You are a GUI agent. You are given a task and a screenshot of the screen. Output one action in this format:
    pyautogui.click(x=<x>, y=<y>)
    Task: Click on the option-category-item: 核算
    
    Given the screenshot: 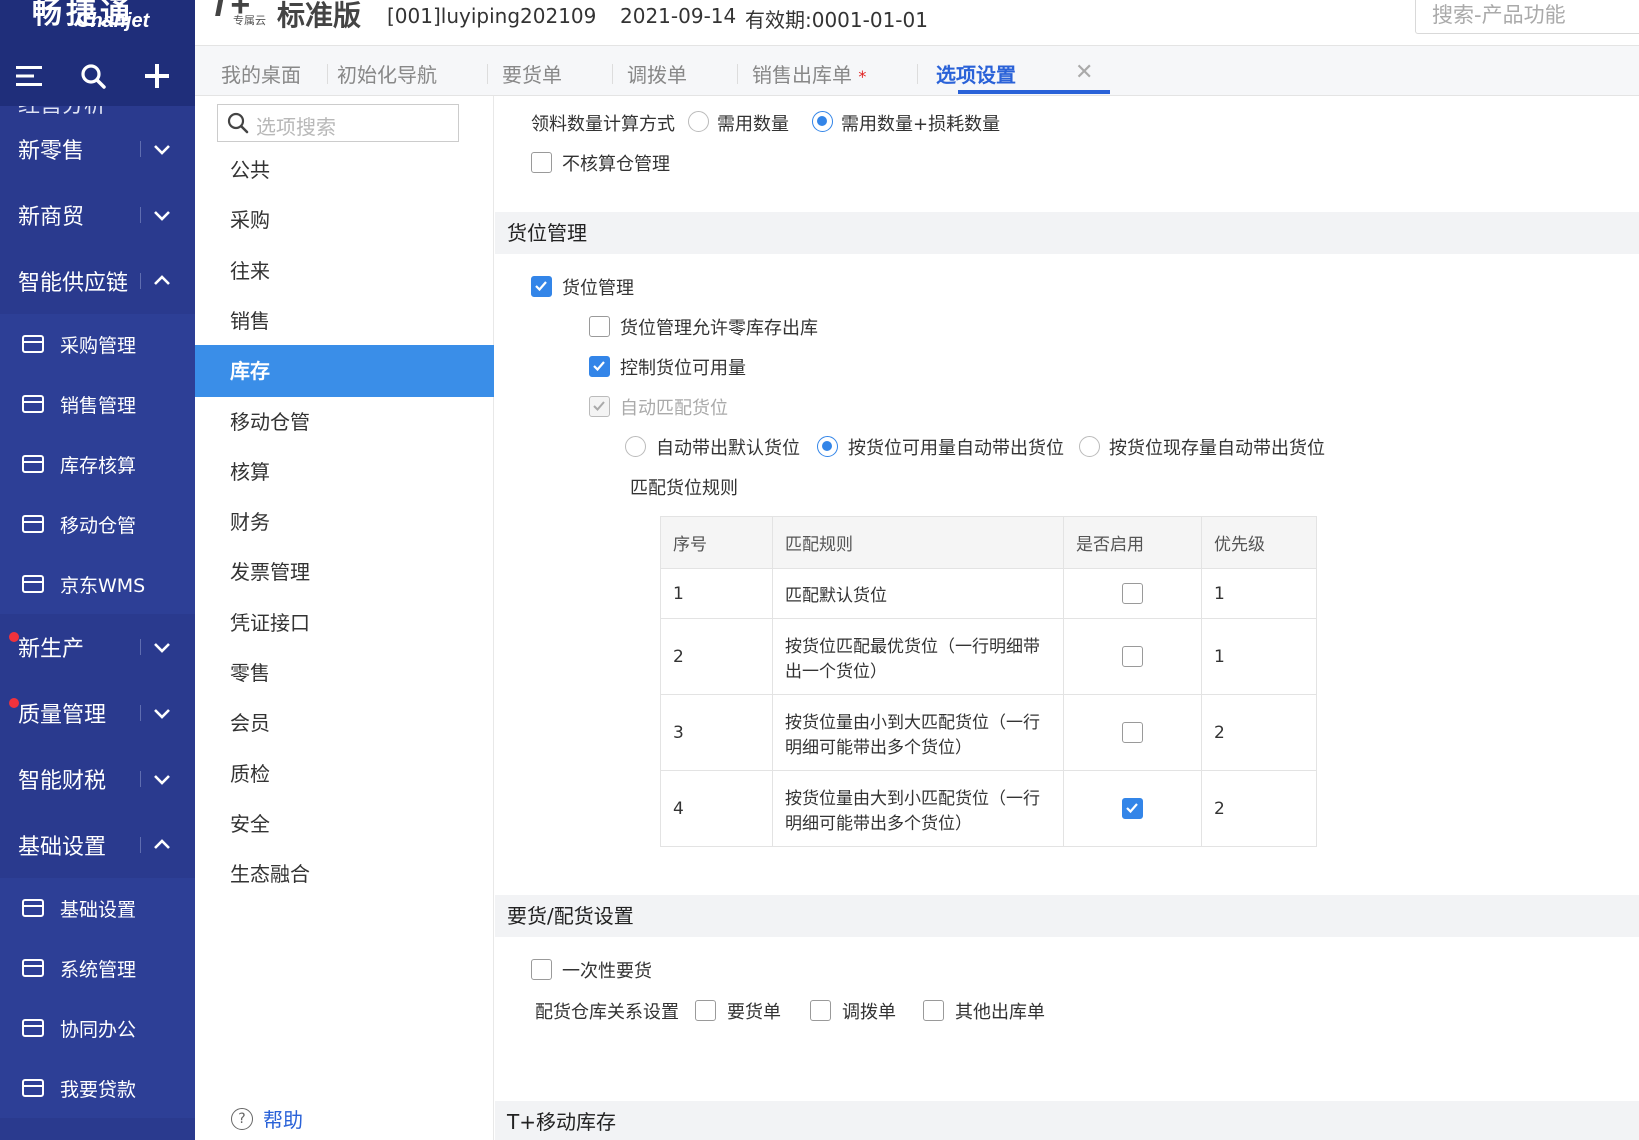 What is the action you would take?
    pyautogui.click(x=344, y=472)
    